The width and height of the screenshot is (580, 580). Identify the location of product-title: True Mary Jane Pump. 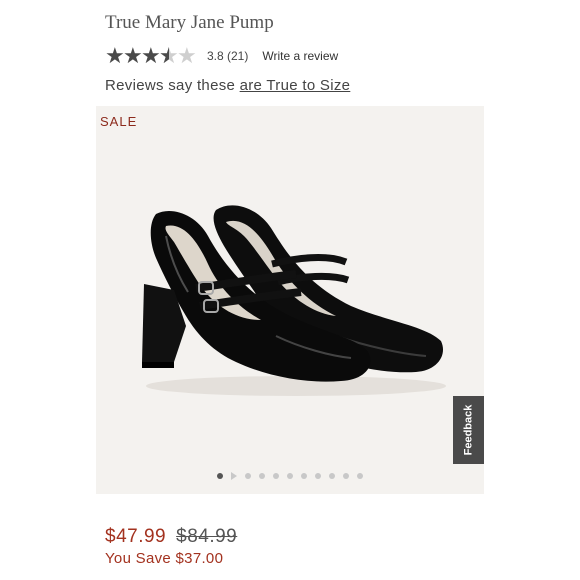
(189, 22).